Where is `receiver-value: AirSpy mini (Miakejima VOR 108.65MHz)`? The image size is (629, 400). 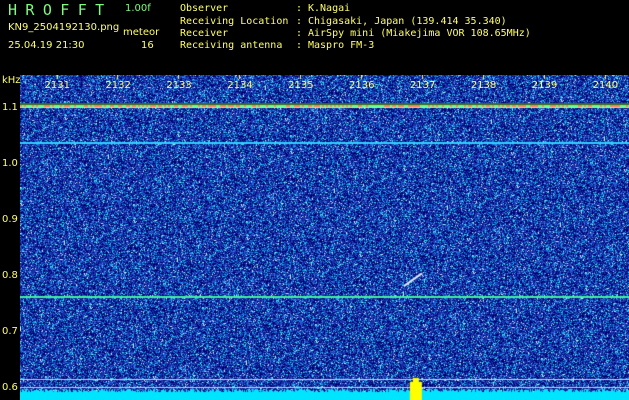 receiver-value: AirSpy mini (Miakejima VOR 108.65MHz) is located at coordinates (419, 33).